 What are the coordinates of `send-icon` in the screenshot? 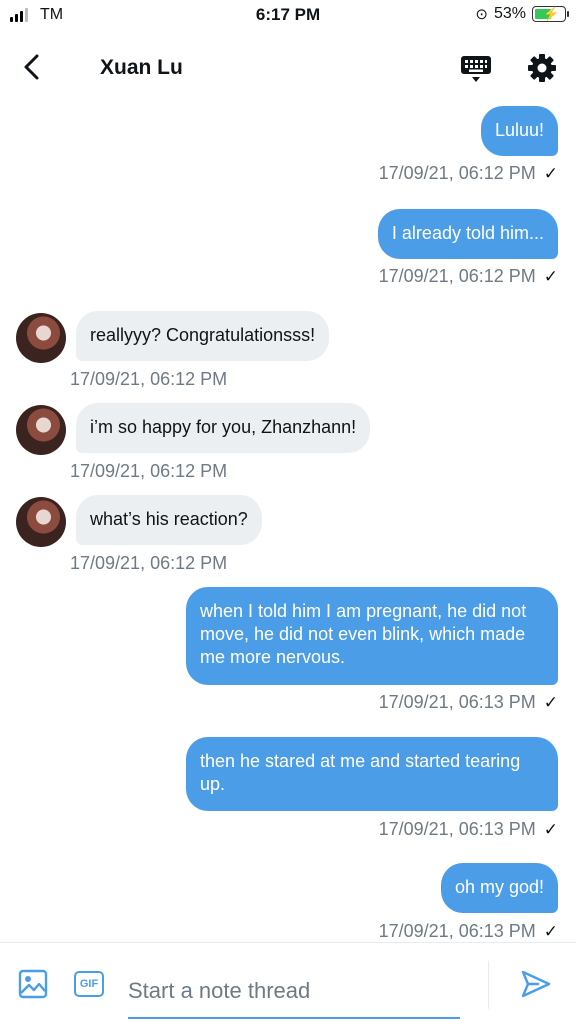 It's located at (536, 984).